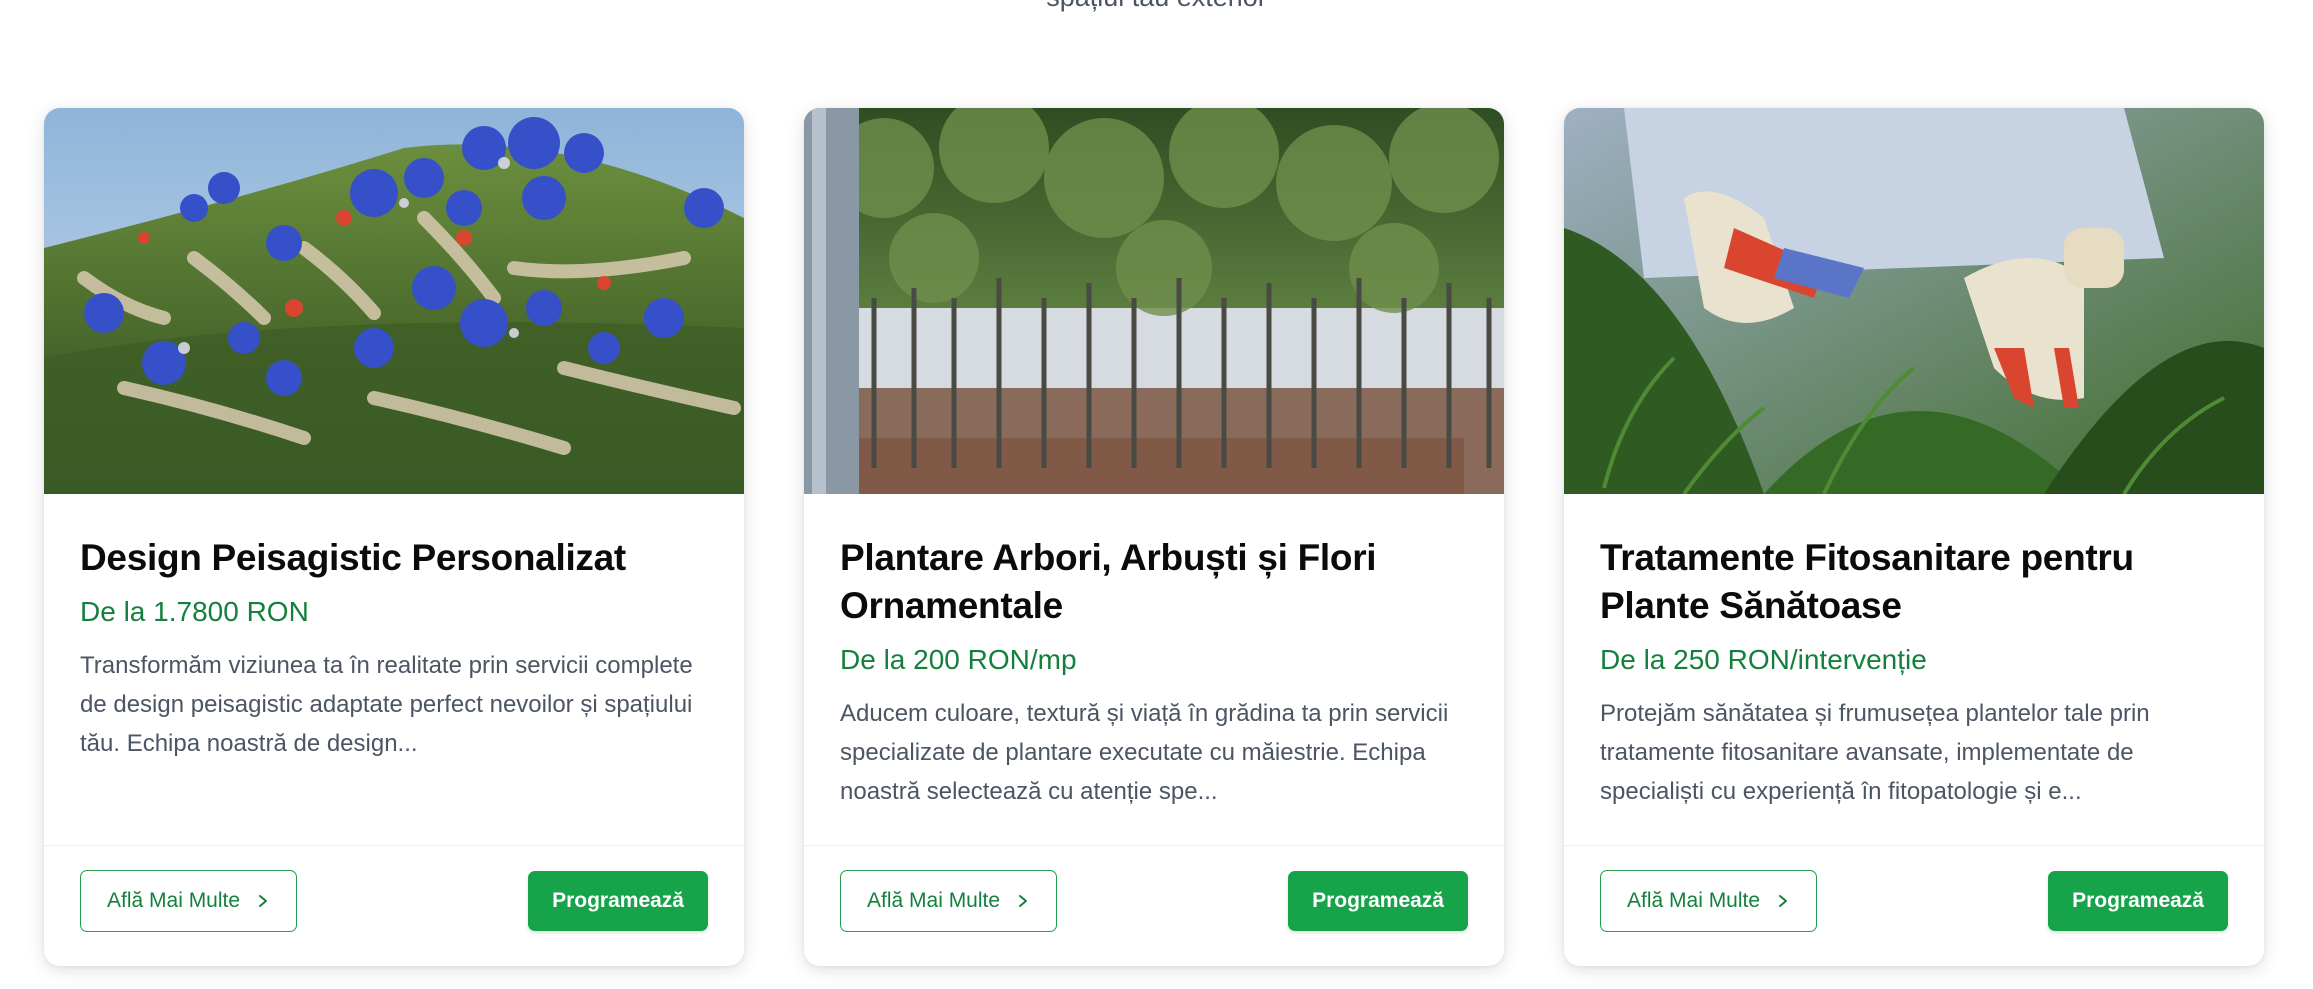  What do you see at coordinates (958, 659) in the screenshot?
I see `card-price: De la 200 RON/mp` at bounding box center [958, 659].